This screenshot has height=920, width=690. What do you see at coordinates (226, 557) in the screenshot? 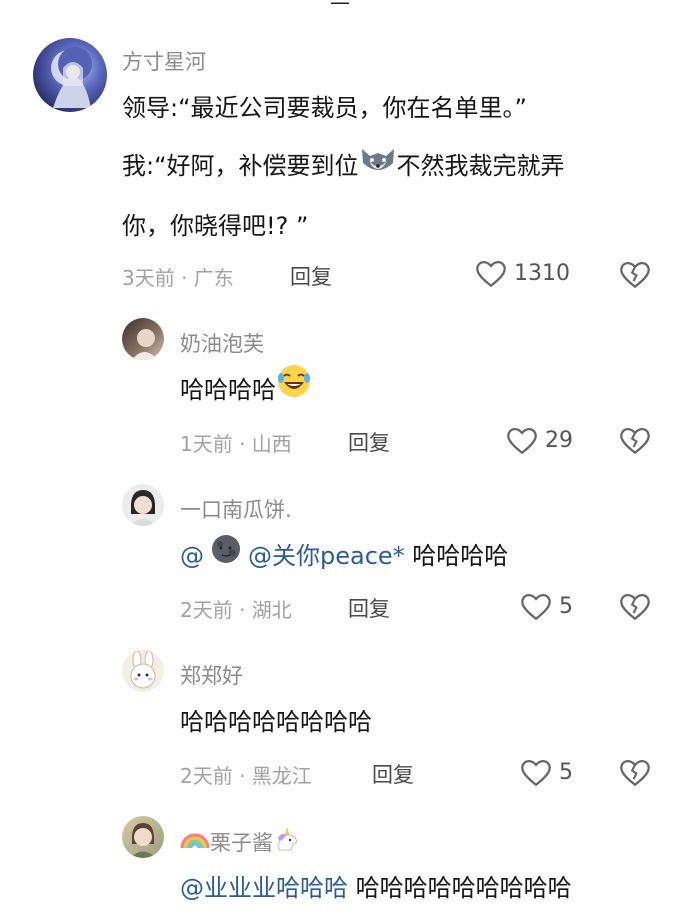
I see `new-moon-face-emoji` at bounding box center [226, 557].